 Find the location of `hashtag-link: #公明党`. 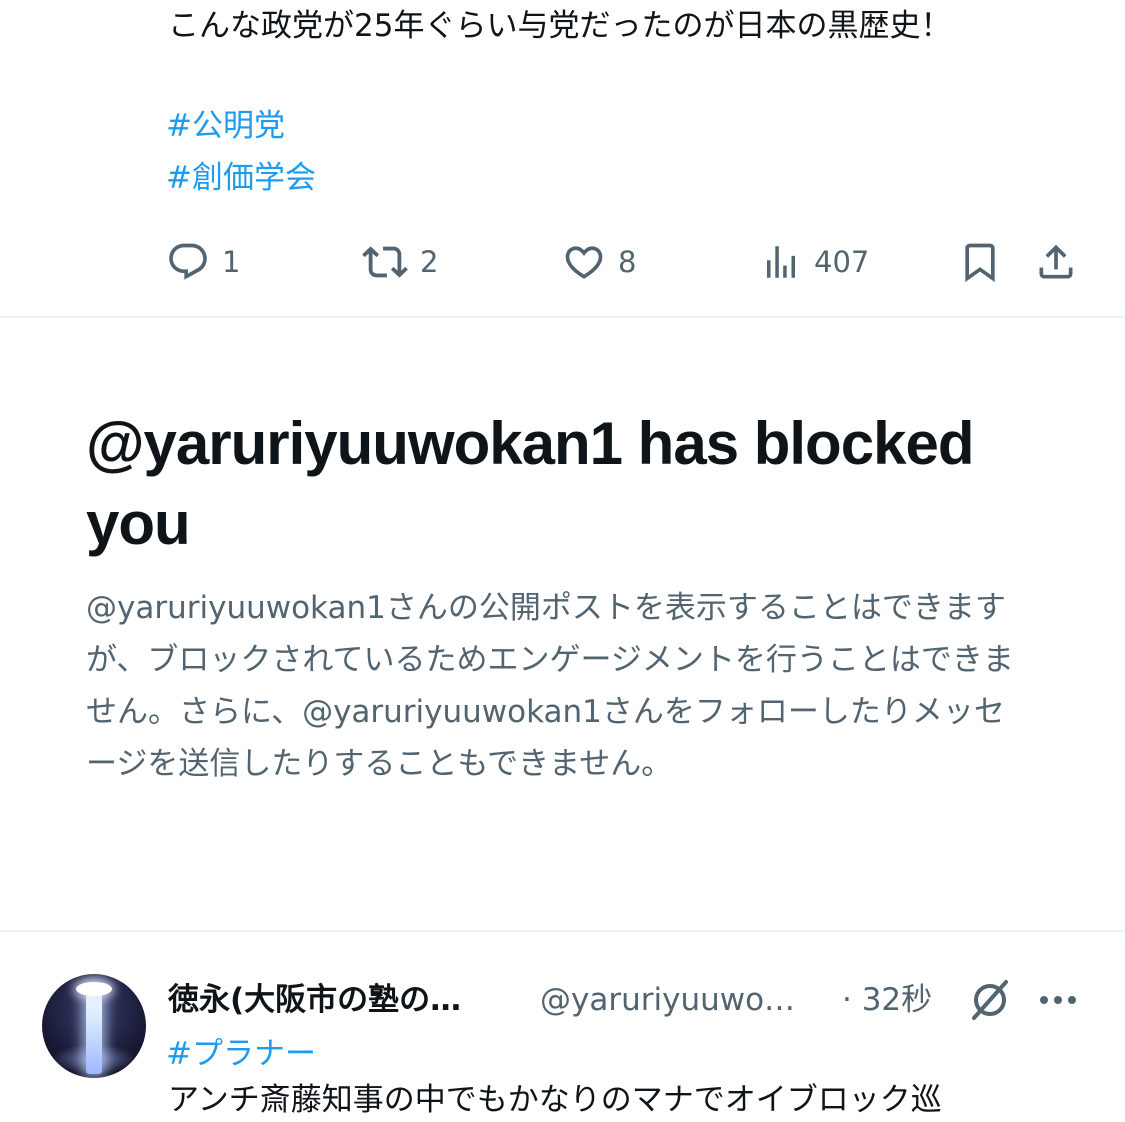

hashtag-link: #公明党 is located at coordinates (225, 126).